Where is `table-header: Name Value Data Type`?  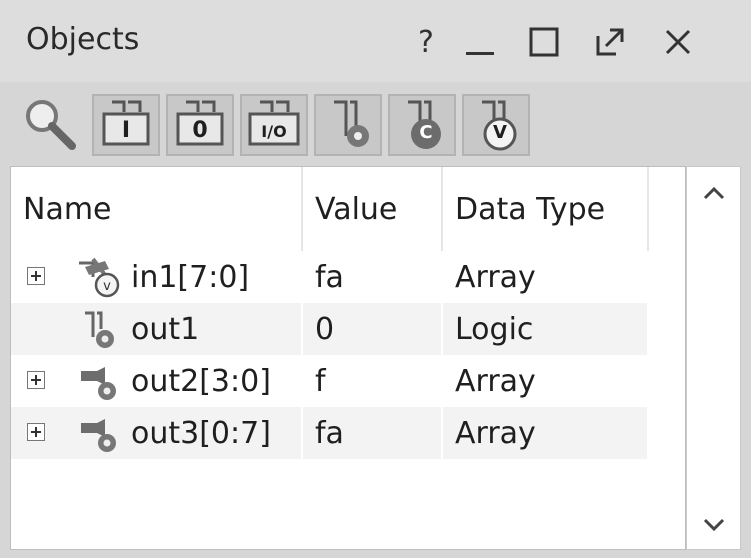 table-header: Name Value Data Type is located at coordinates (348, 209).